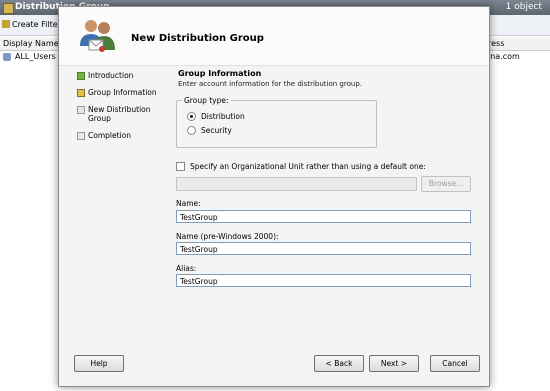  I want to click on step-label: Group Information, so click(122, 92).